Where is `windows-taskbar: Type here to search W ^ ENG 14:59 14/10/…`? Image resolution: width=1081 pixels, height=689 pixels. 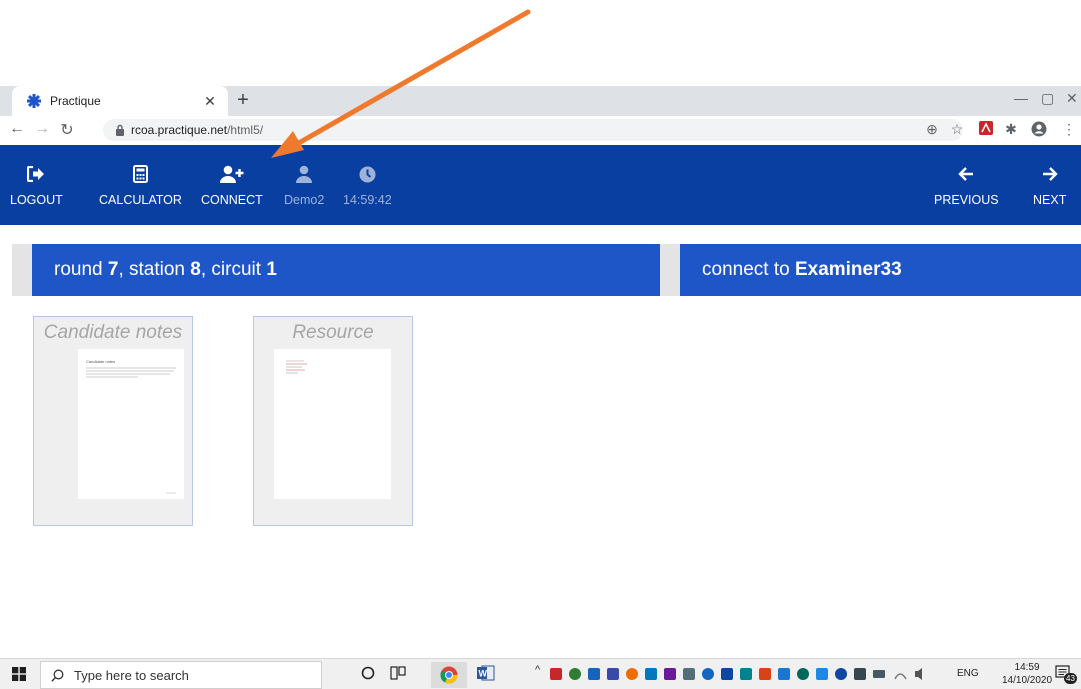 windows-taskbar: Type here to search W ^ ENG 14:59 14/10/… is located at coordinates (540, 673).